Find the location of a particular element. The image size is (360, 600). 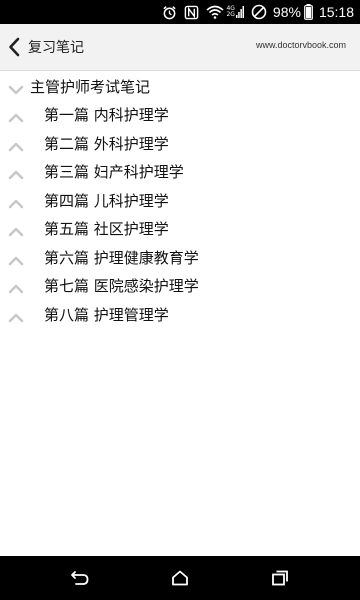

status-icons: 4G 2G 98% 15:18 is located at coordinates (254, 12).